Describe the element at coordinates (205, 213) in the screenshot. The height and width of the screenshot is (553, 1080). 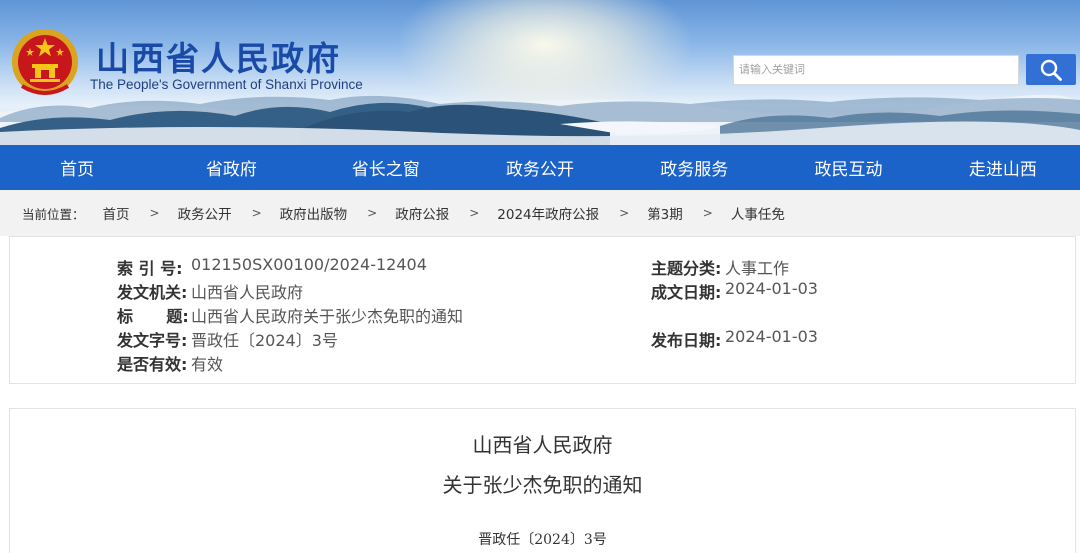
I see `breadcrumb-government-affairs: 政务公开` at that location.